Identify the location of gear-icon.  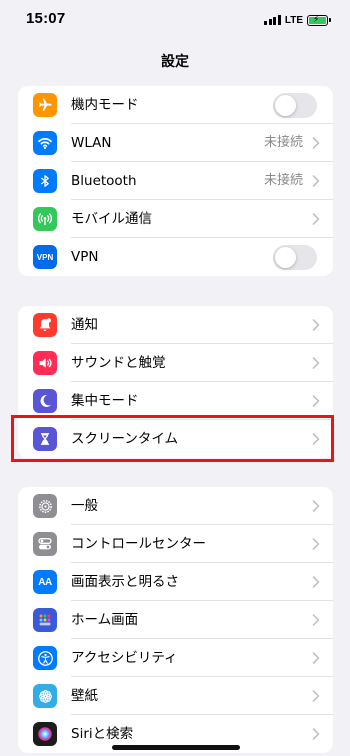
(45, 506).